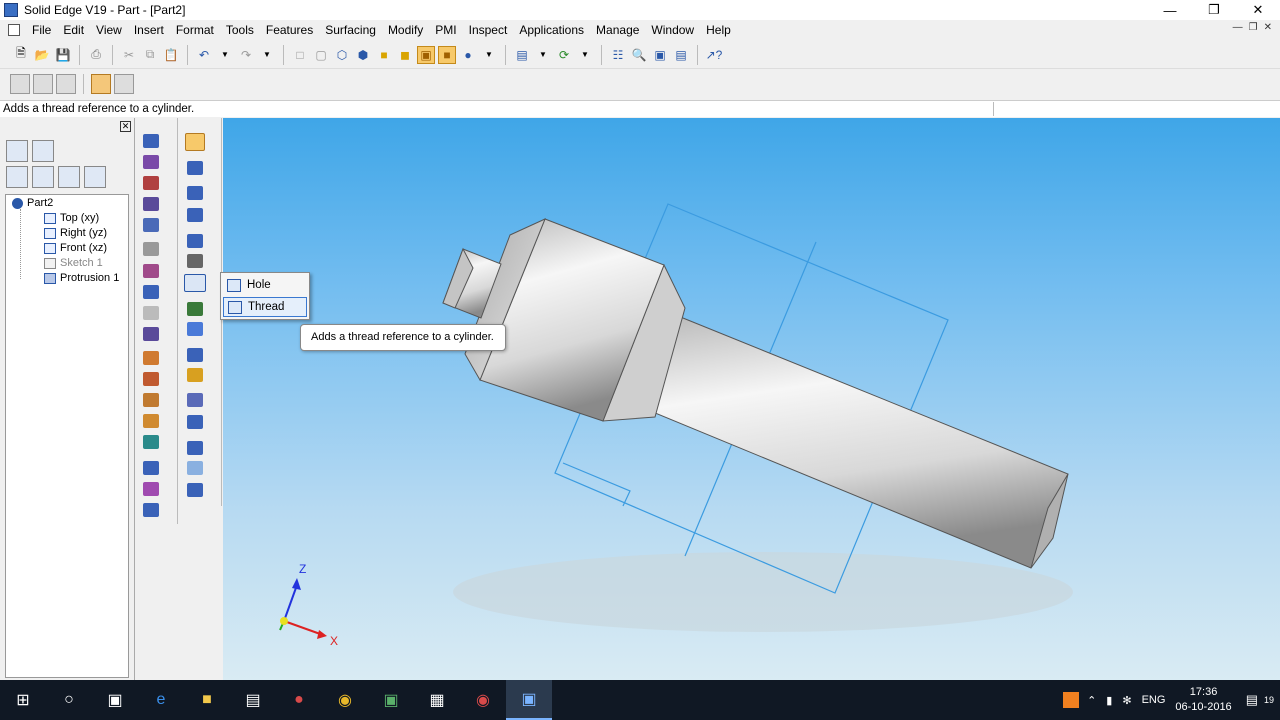 The image size is (1280, 720). I want to click on feature-tree-tab-icon, so click(17, 177).